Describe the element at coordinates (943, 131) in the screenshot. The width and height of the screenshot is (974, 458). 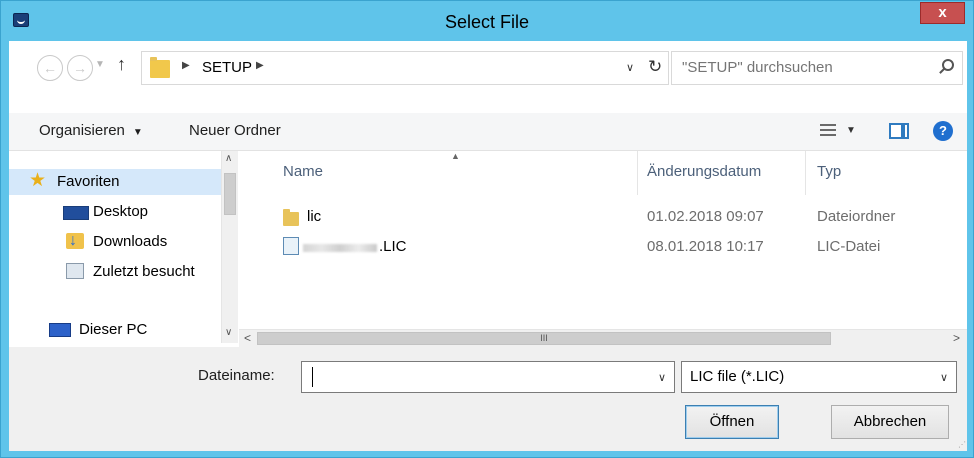
I see `help-icon: ?` at that location.